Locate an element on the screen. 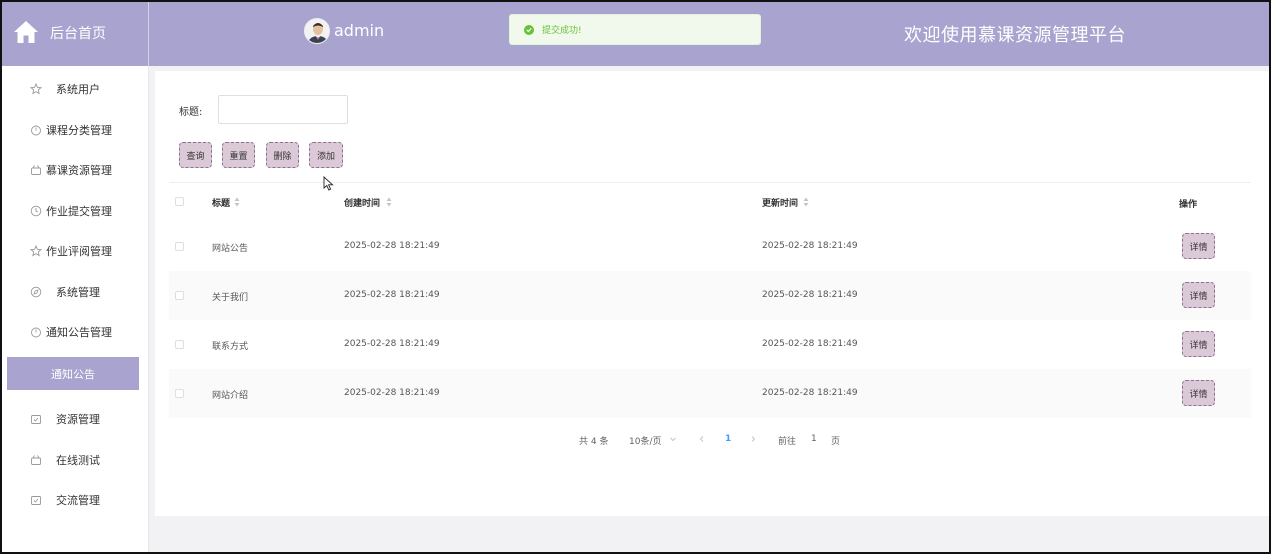  sidebar-subitem-label: 通知公告 is located at coordinates (73, 374).